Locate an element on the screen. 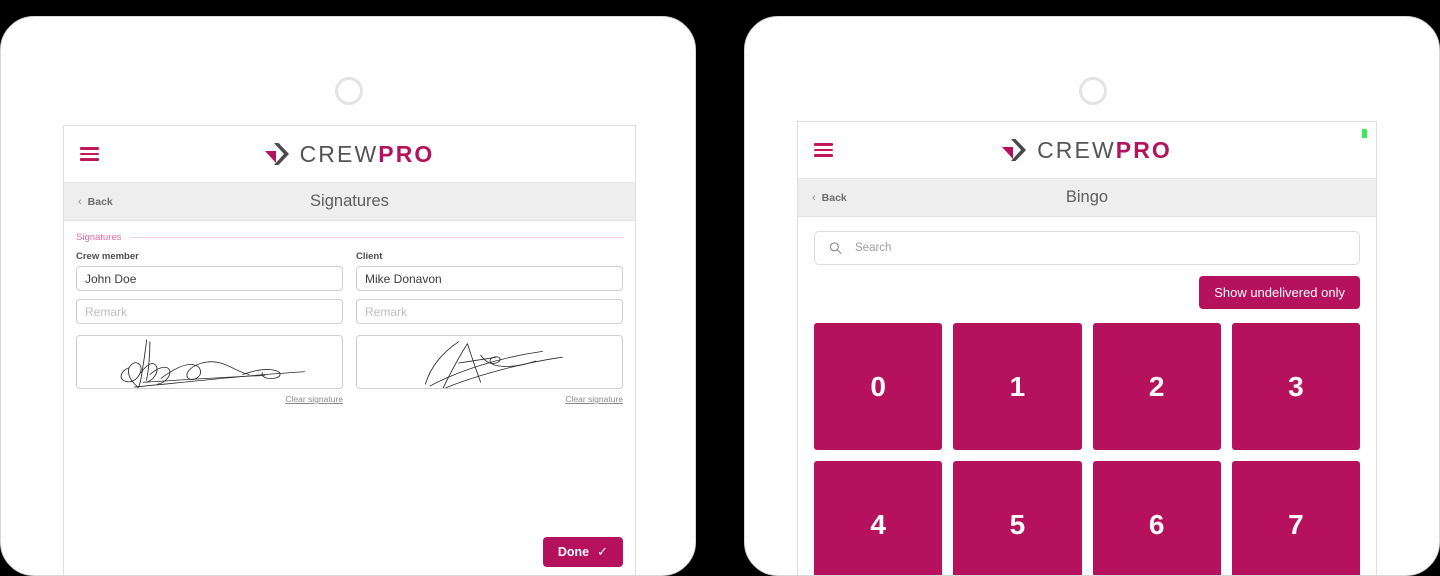 The image size is (1440, 576). done-button: Done ✓ is located at coordinates (582, 552).